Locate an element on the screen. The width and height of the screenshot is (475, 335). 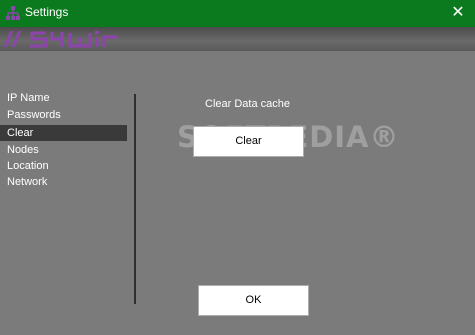
nav-item-passwords: Passwords is located at coordinates (63, 115).